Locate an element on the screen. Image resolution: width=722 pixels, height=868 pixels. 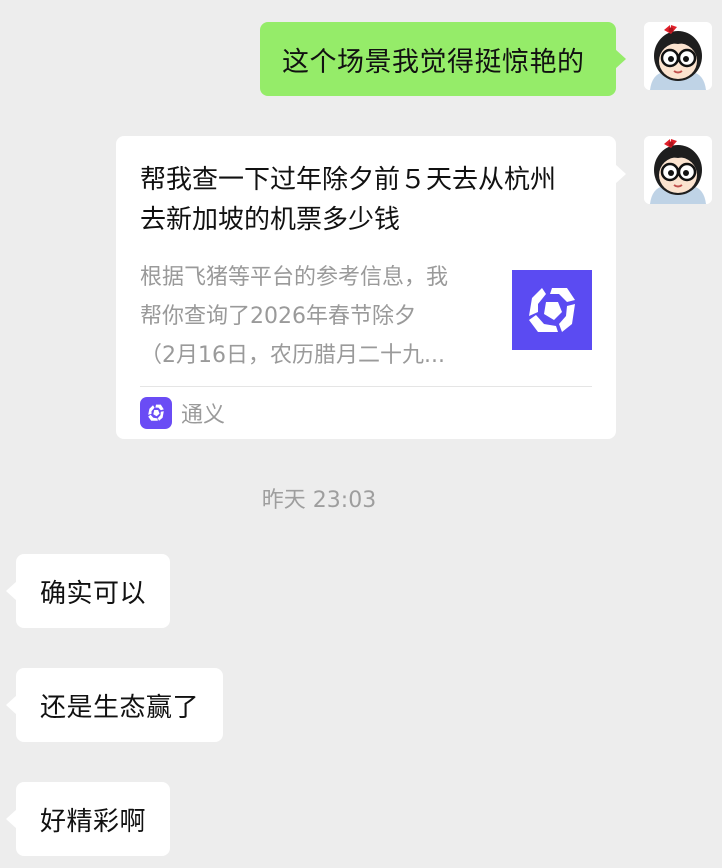
incoming-message-text: 确实可以 is located at coordinates (93, 593).